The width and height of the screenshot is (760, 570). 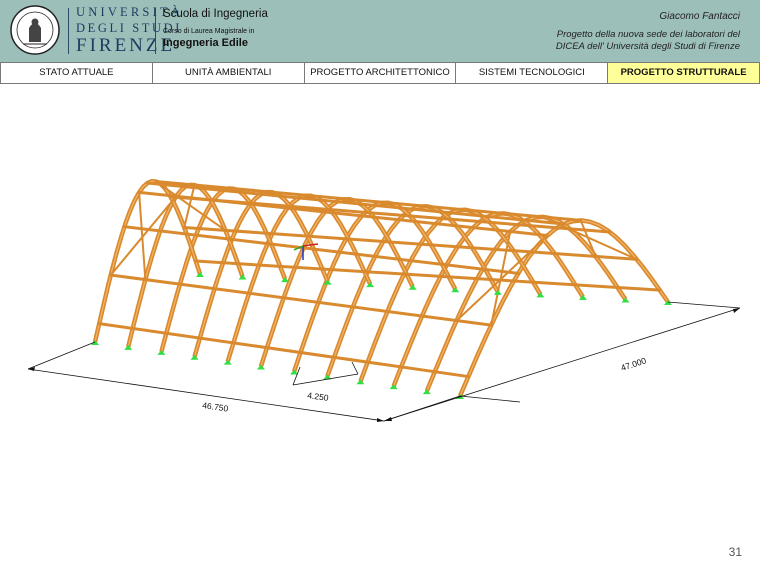 I want to click on width-dimension-label: 47.000, so click(x=634, y=364).